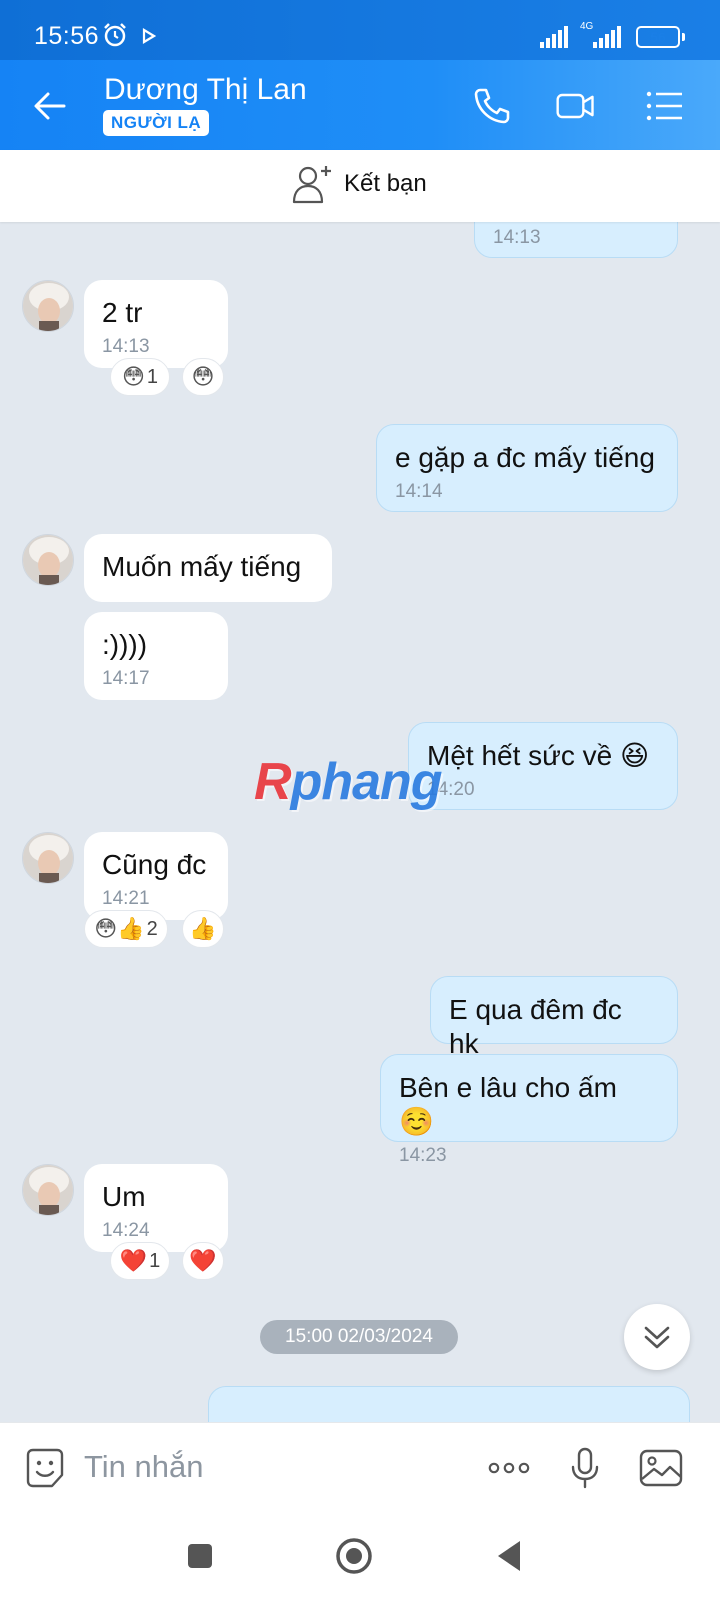 The image size is (720, 1600). I want to click on message-text: Muốn mấy tiếng, so click(202, 566).